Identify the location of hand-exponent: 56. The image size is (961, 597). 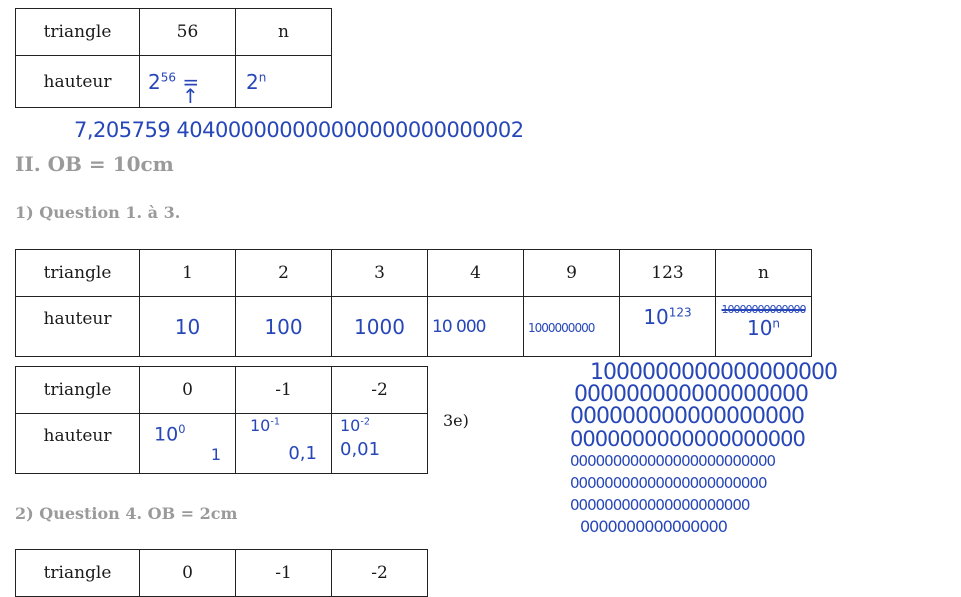
(168, 76).